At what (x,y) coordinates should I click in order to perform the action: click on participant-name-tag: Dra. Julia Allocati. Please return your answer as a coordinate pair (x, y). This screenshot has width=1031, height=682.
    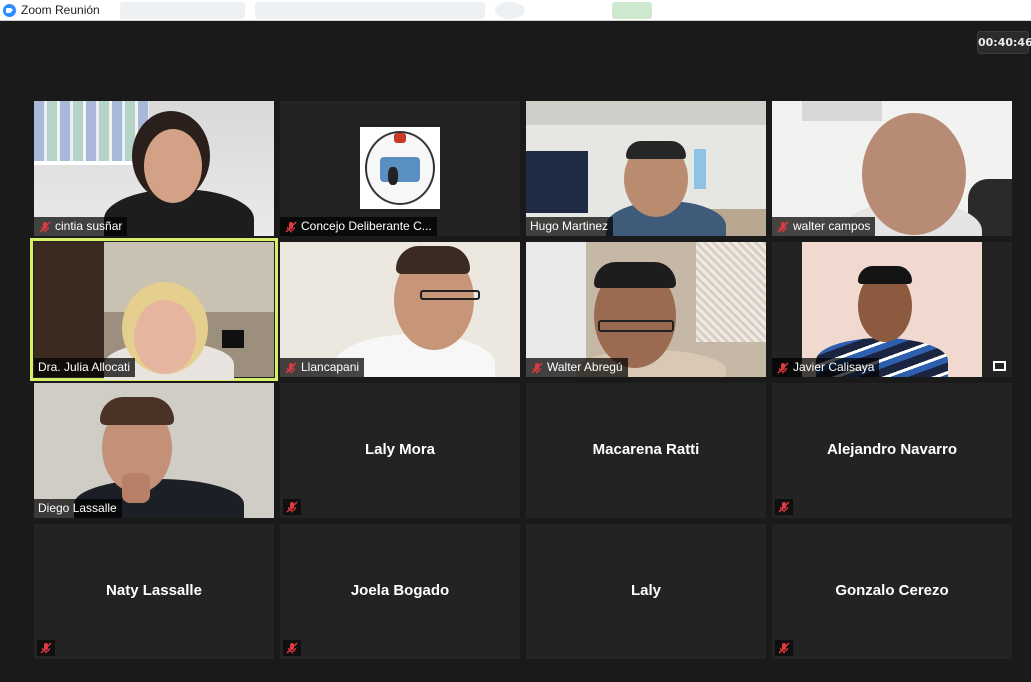
    Looking at the image, I should click on (85, 367).